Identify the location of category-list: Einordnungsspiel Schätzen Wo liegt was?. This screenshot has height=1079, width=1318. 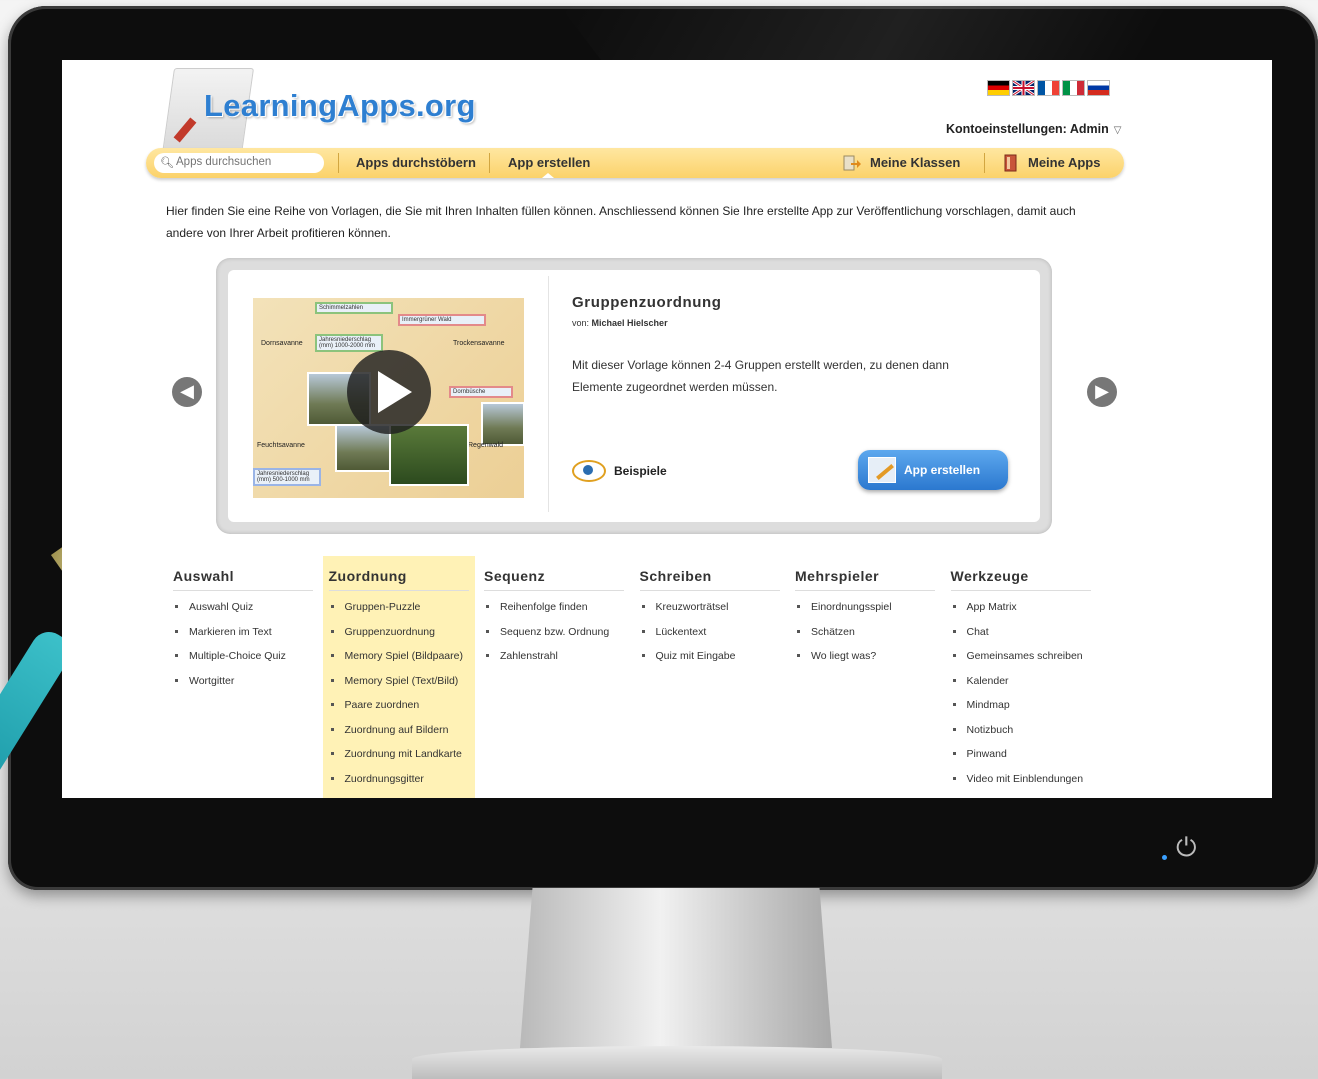
(843, 637).